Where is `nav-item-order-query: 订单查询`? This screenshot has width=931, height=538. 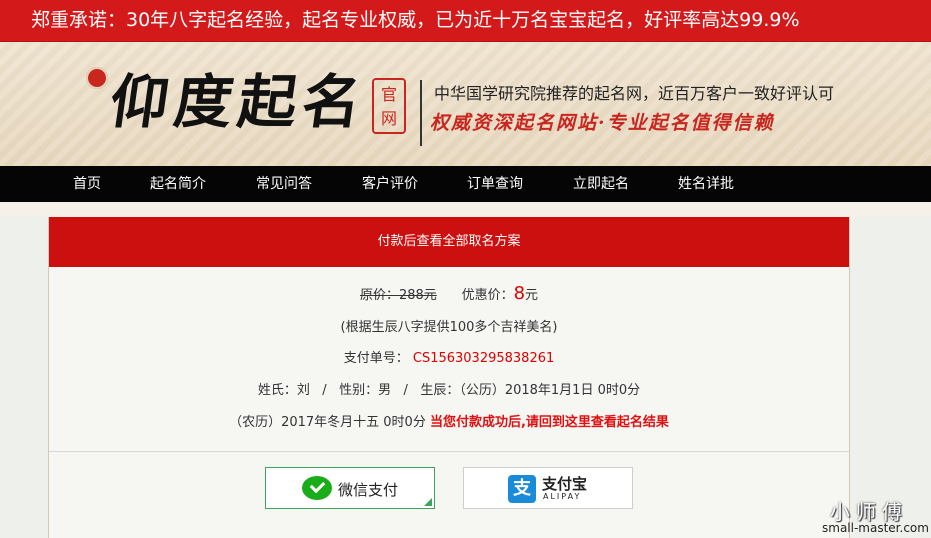
nav-item-order-query: 订单查询 is located at coordinates (495, 184).